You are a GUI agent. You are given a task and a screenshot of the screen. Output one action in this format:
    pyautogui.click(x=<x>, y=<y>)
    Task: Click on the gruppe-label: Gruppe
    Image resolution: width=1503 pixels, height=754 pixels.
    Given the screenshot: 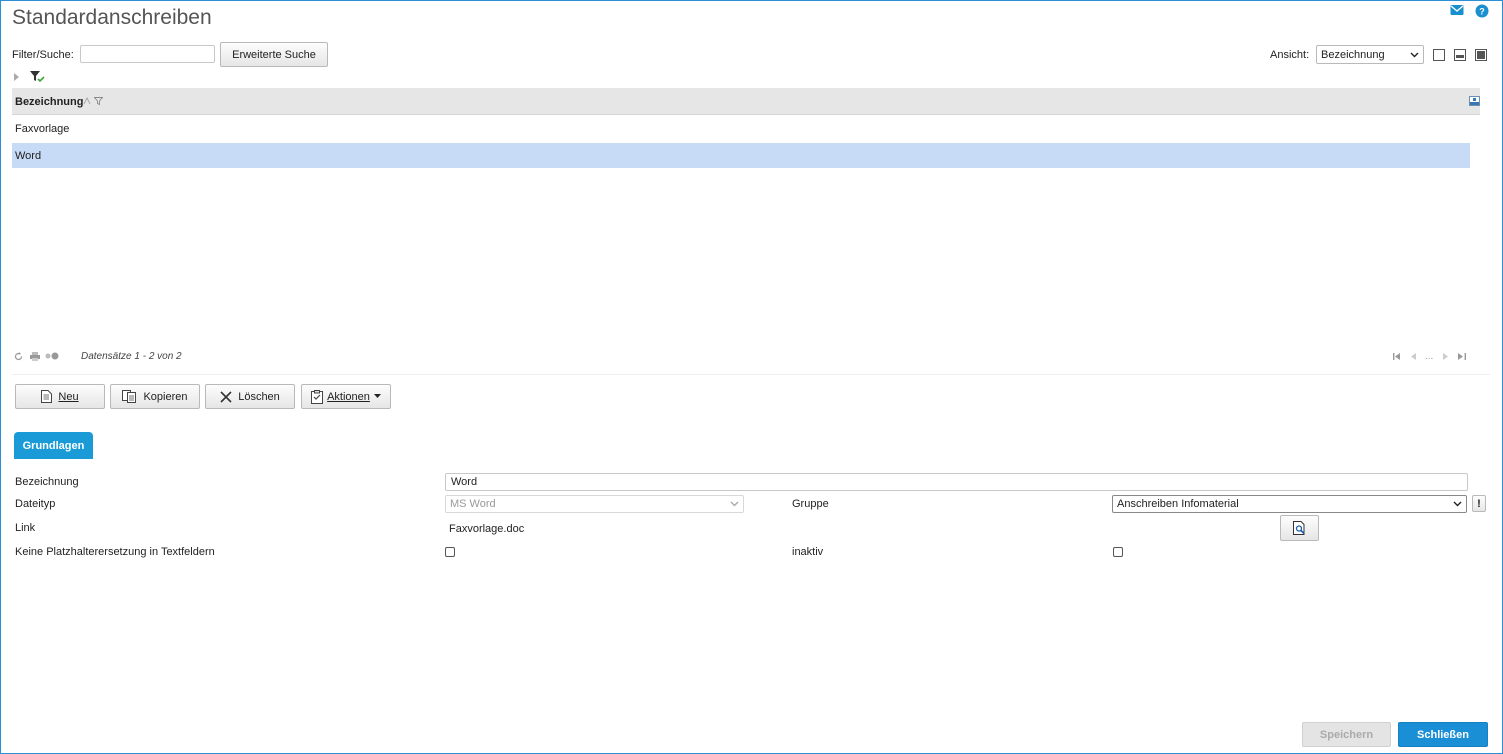 What is the action you would take?
    pyautogui.click(x=810, y=504)
    